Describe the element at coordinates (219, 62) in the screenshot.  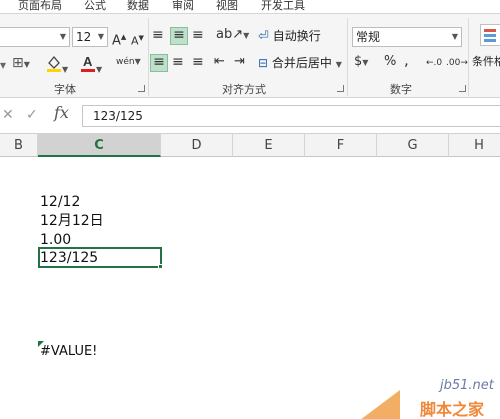
I see `decrease-indent-icon: ⇤` at that location.